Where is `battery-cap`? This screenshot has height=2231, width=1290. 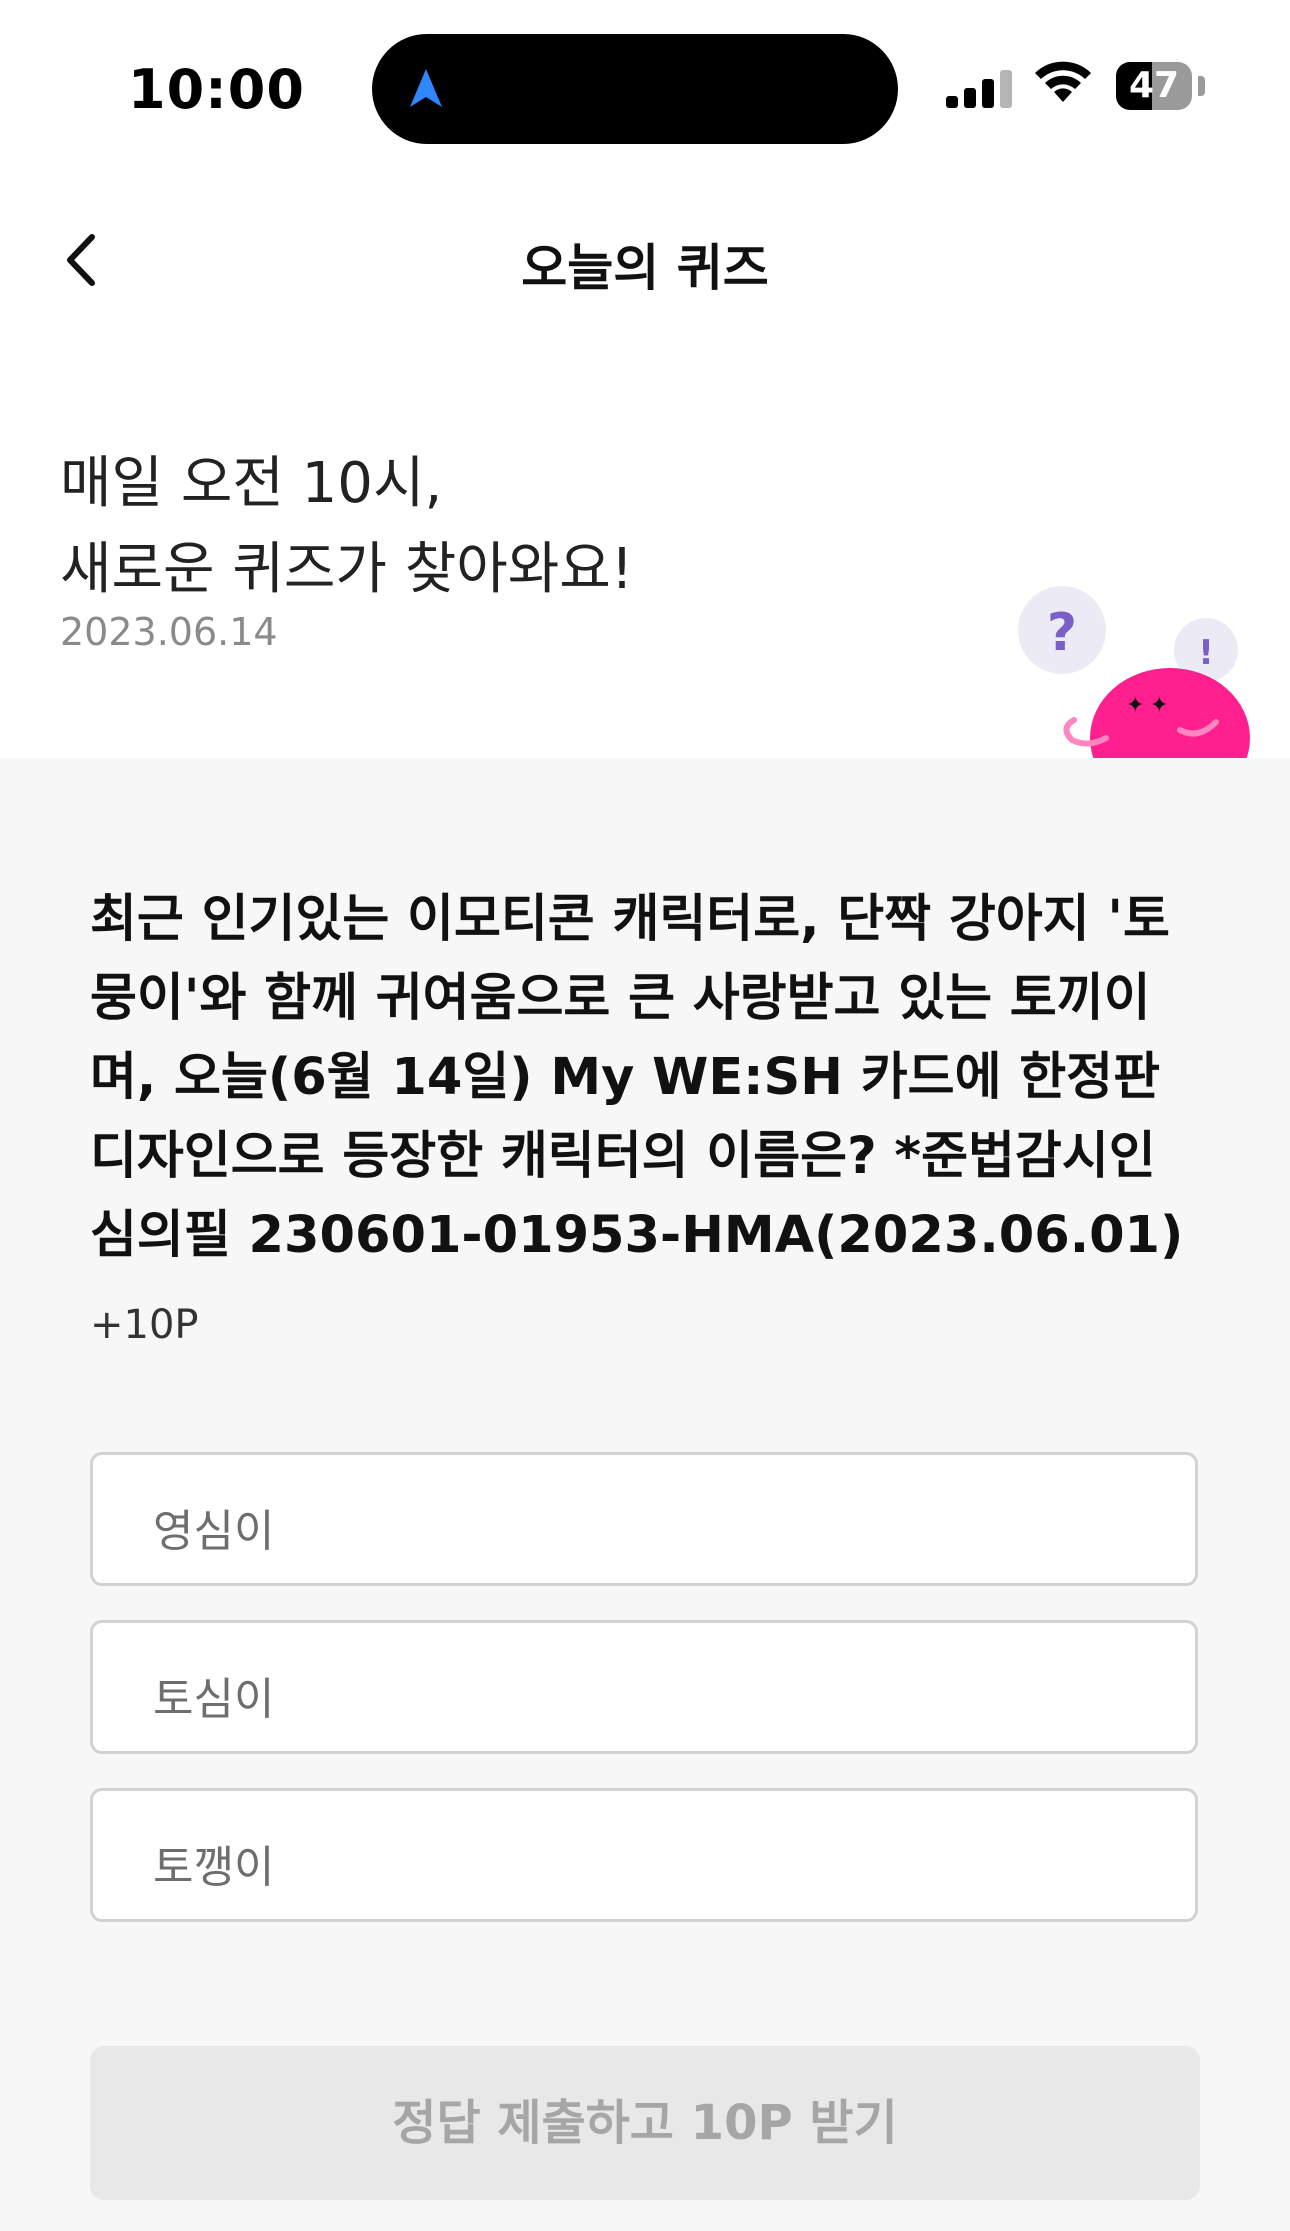
battery-cap is located at coordinates (1201, 86).